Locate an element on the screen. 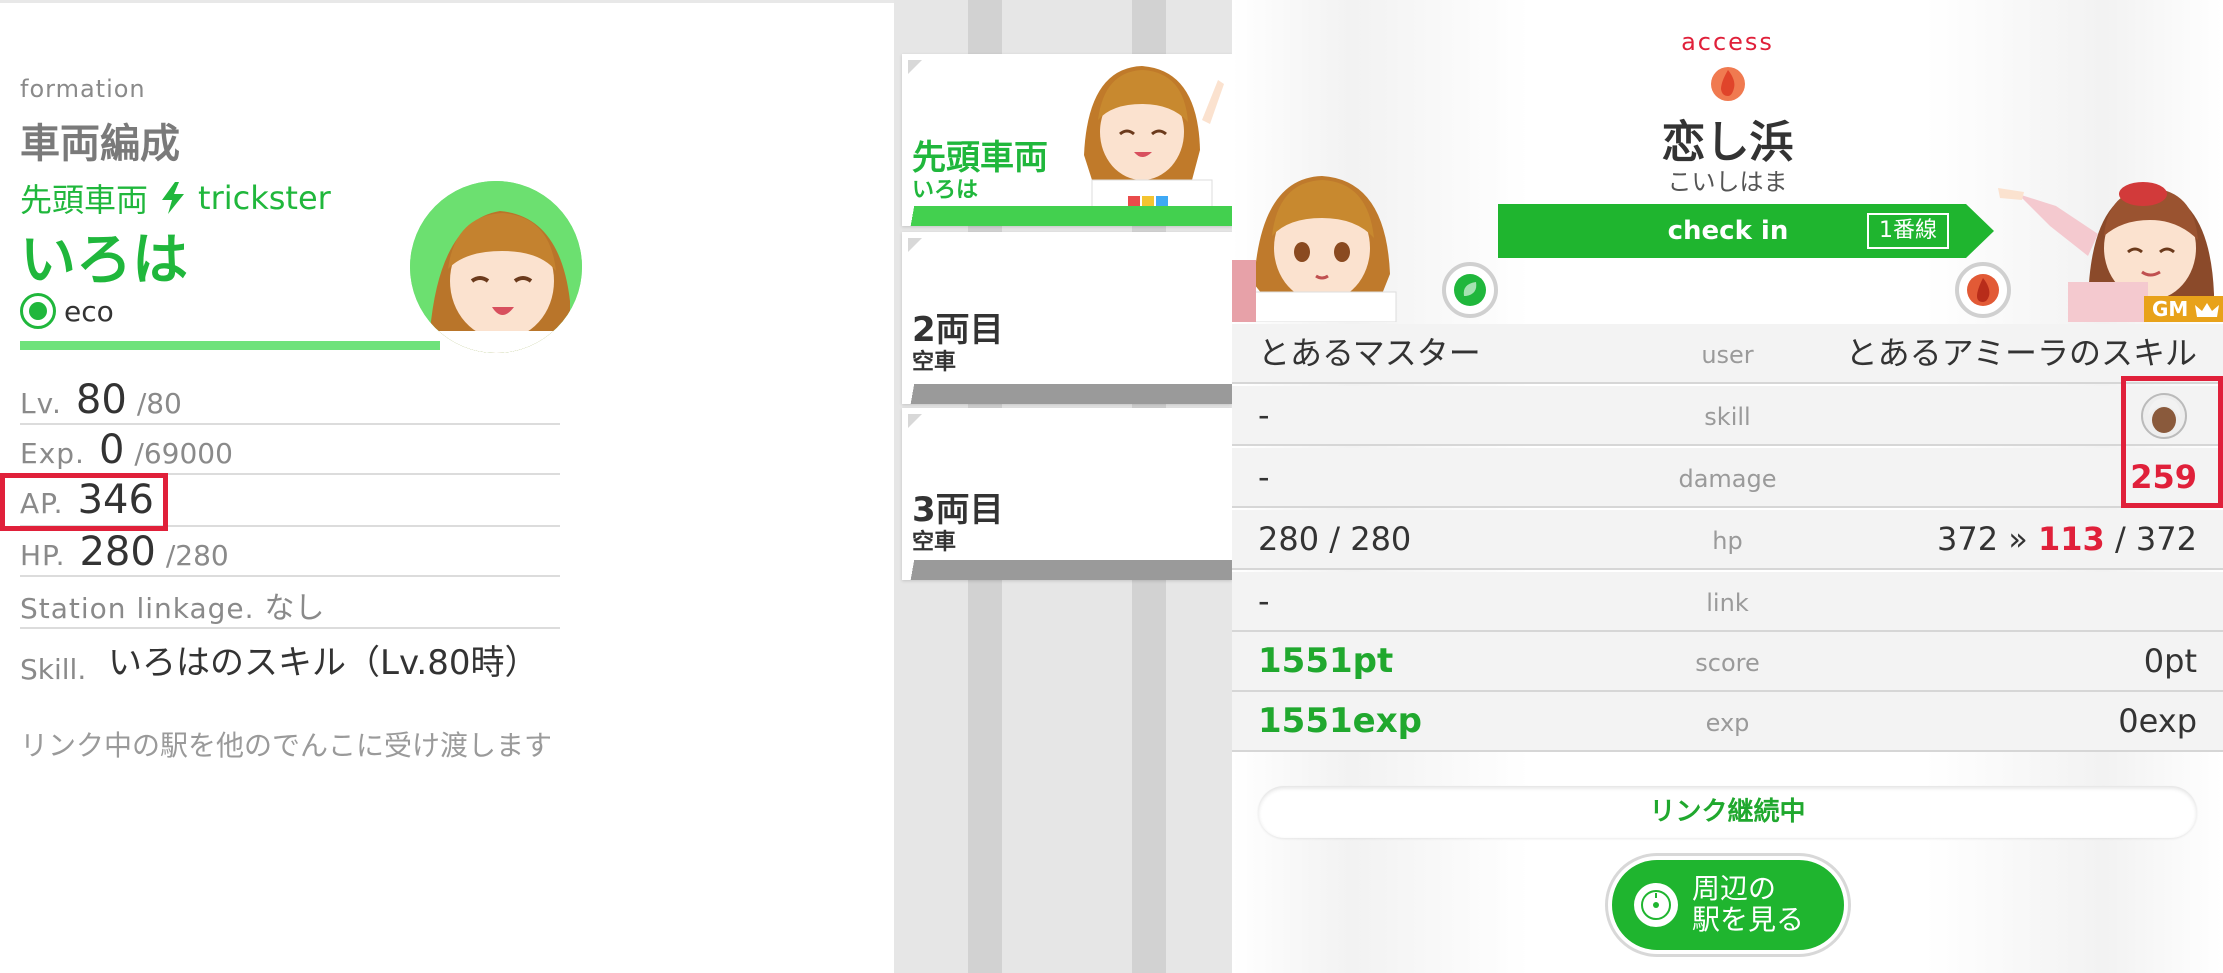 This screenshot has width=2223, height=973. station-name: 恋し浜 is located at coordinates (1727, 142).